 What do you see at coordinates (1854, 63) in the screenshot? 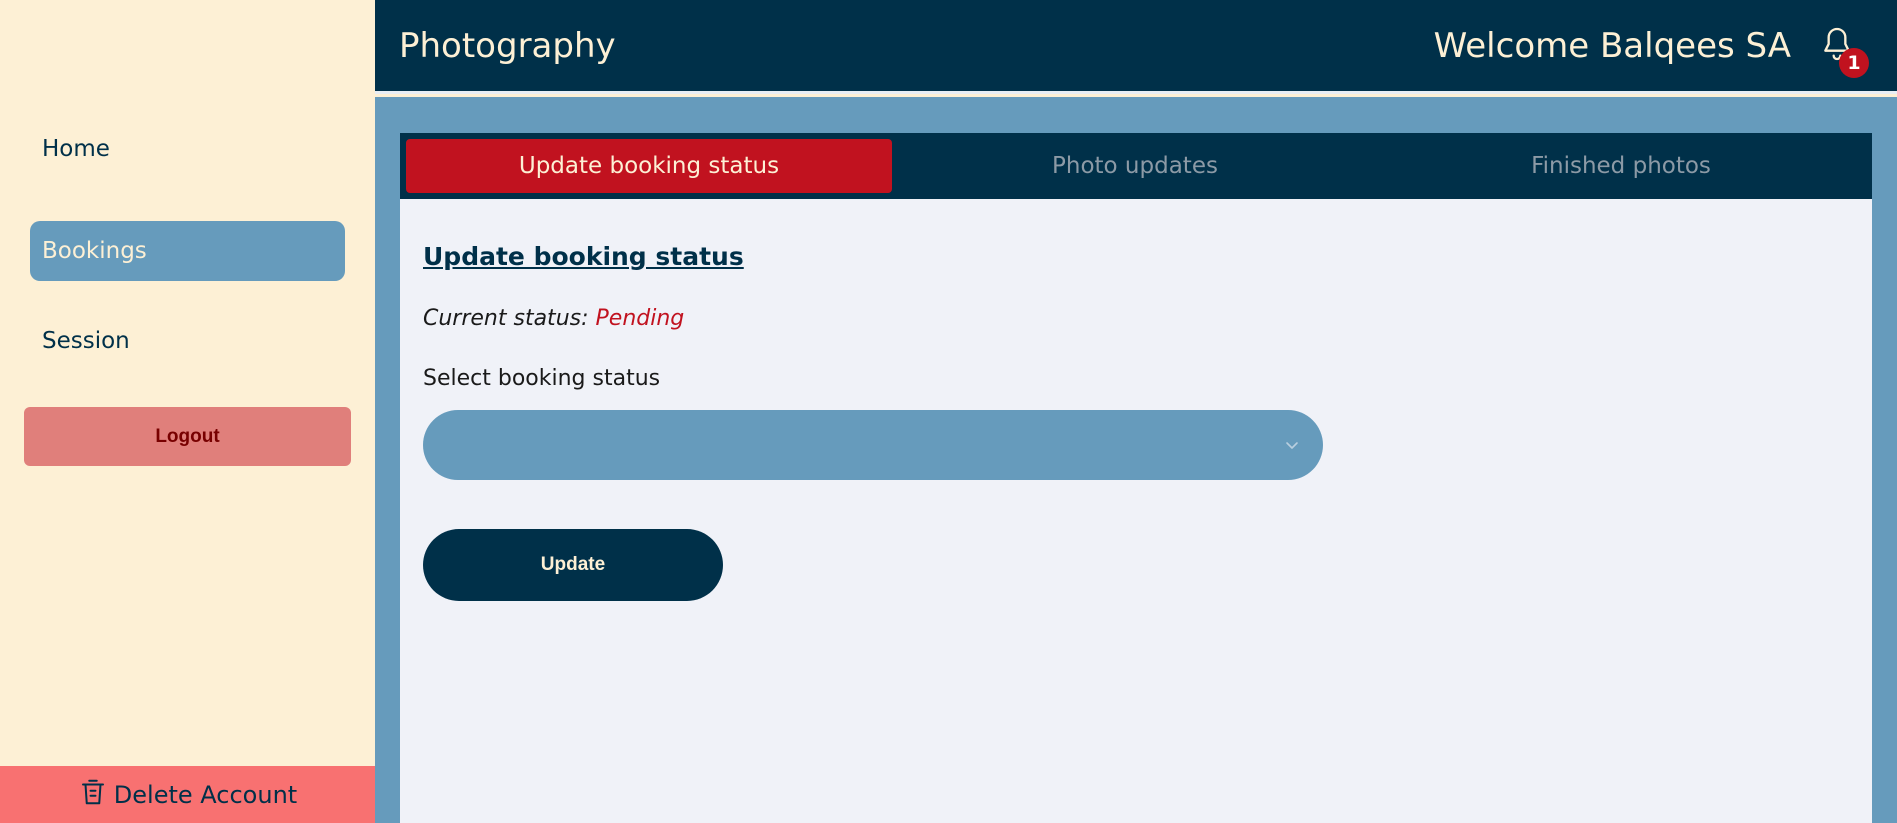
I see `notification-badge: 1` at bounding box center [1854, 63].